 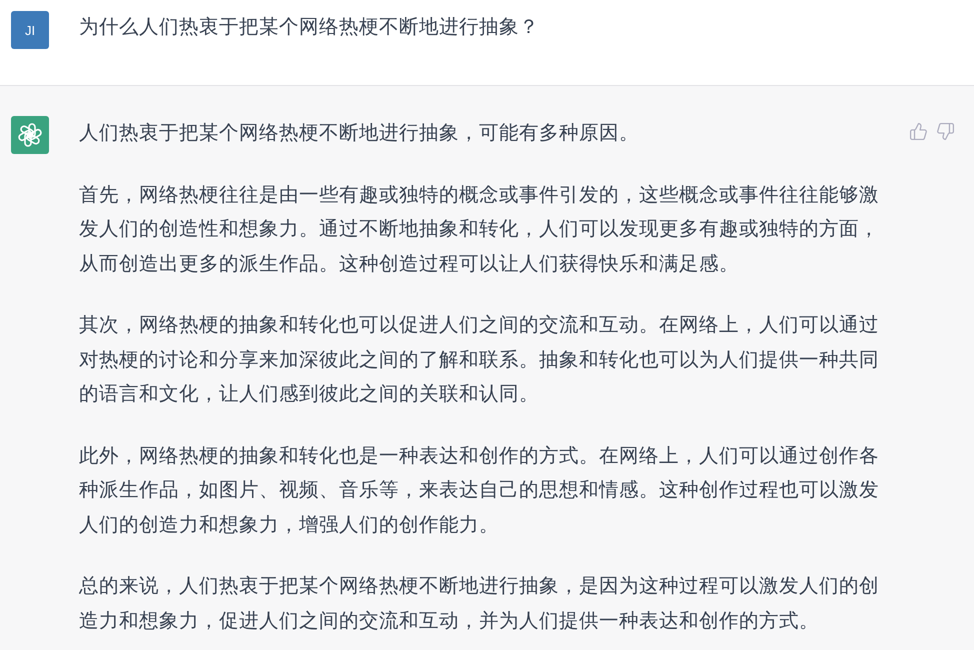 I want to click on user-avatar: JI, so click(x=30, y=30).